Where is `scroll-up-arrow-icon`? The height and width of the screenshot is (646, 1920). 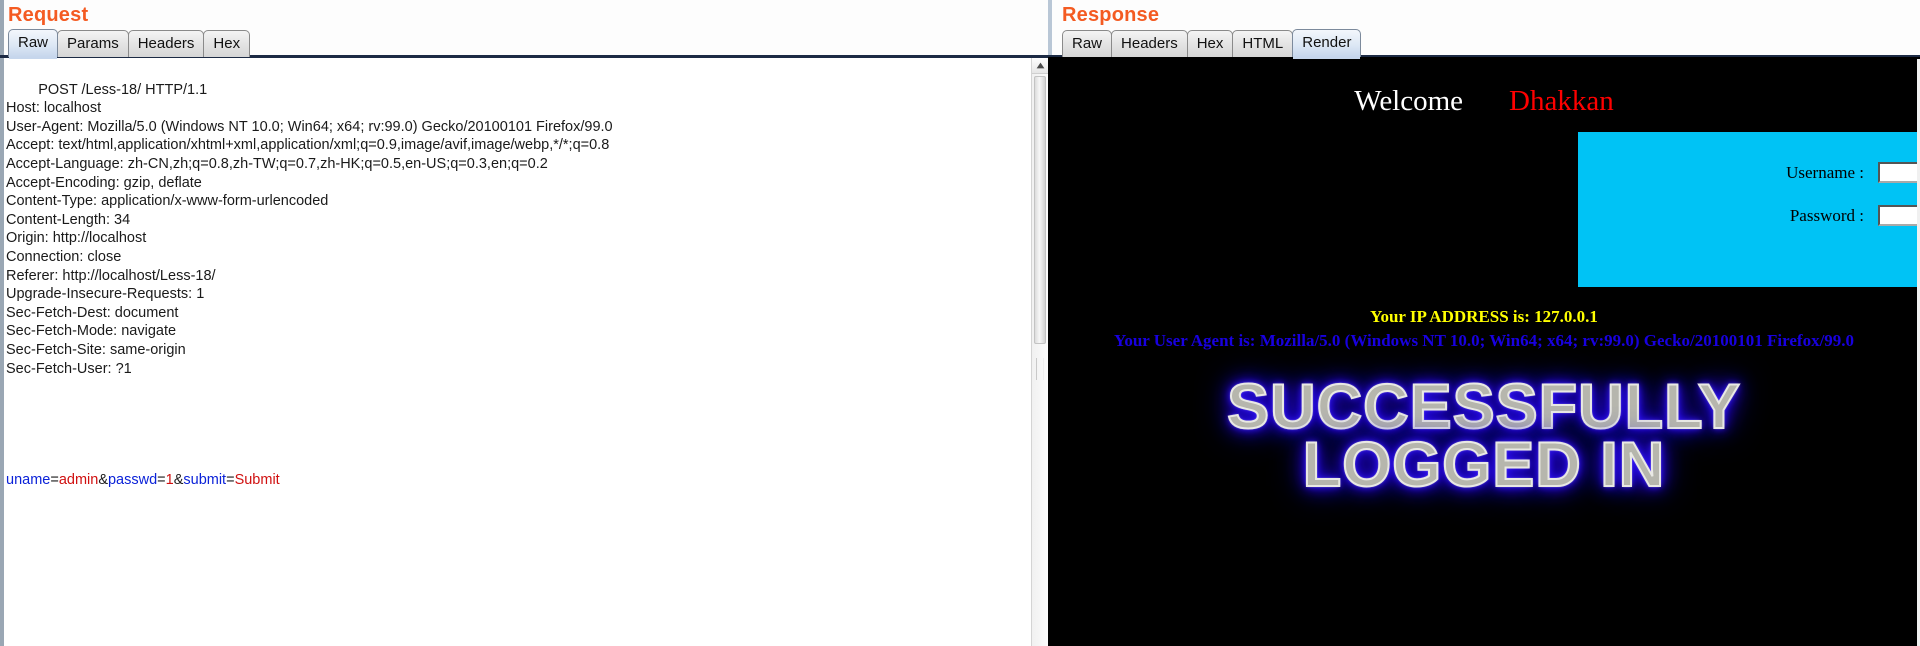 scroll-up-arrow-icon is located at coordinates (1040, 66).